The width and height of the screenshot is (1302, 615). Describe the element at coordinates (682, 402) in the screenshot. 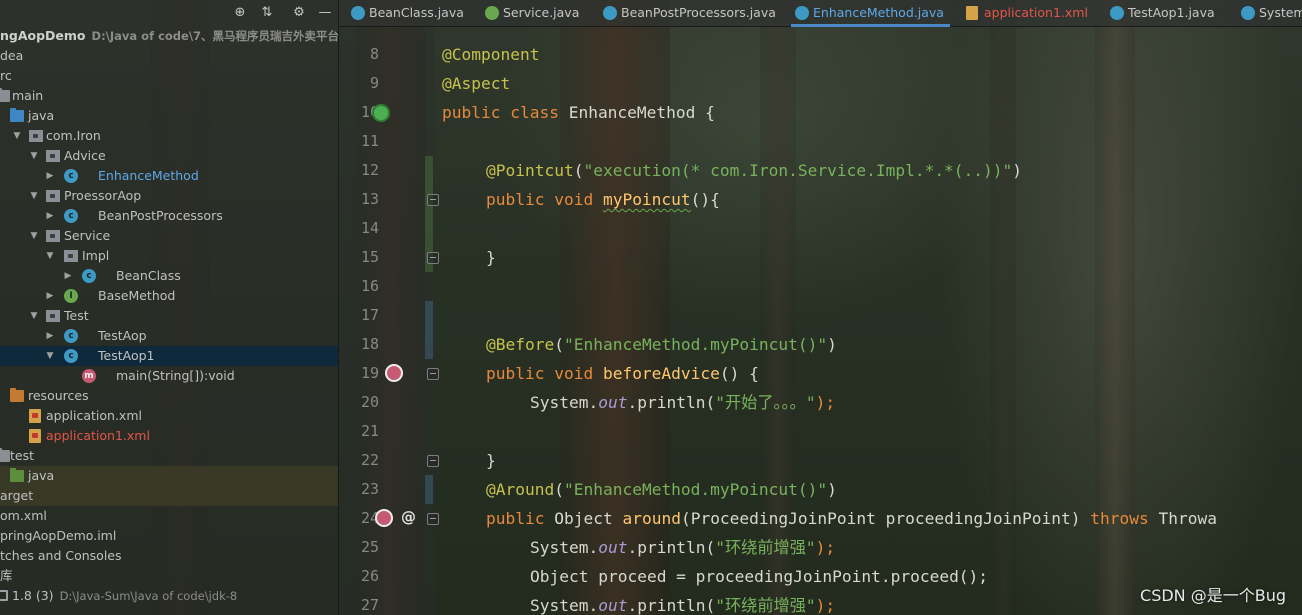

I see `code-line-20: System.out.println("开始了。。。");` at that location.